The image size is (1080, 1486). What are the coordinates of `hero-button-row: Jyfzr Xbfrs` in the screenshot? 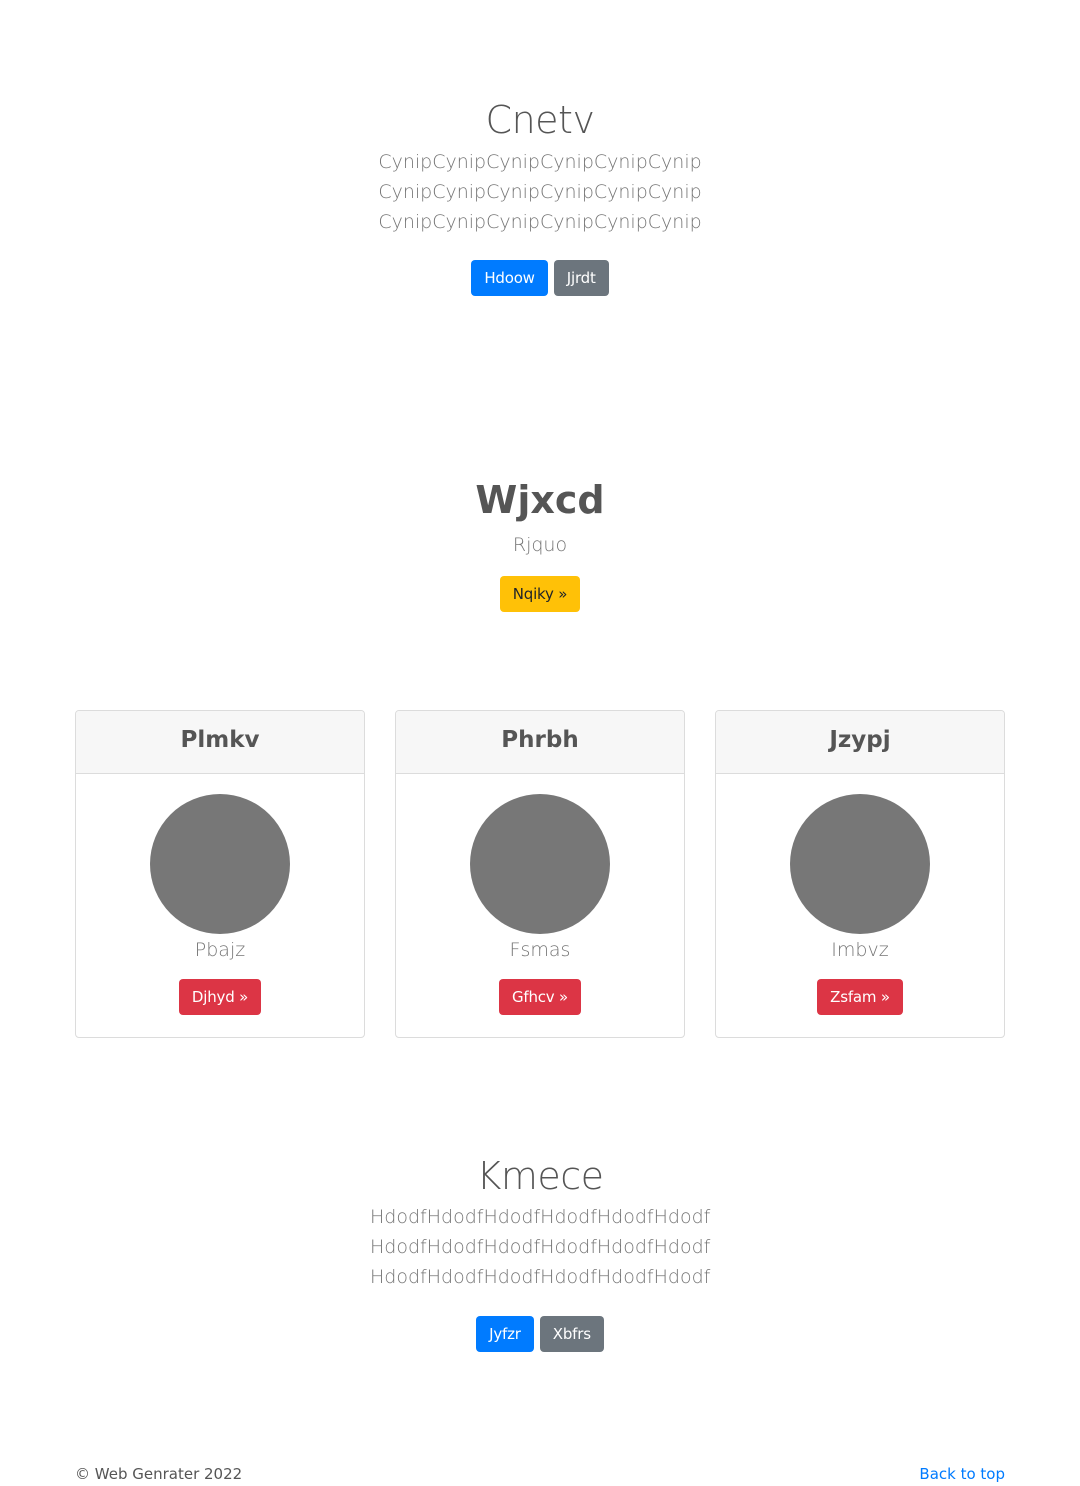 It's located at (540, 1334).